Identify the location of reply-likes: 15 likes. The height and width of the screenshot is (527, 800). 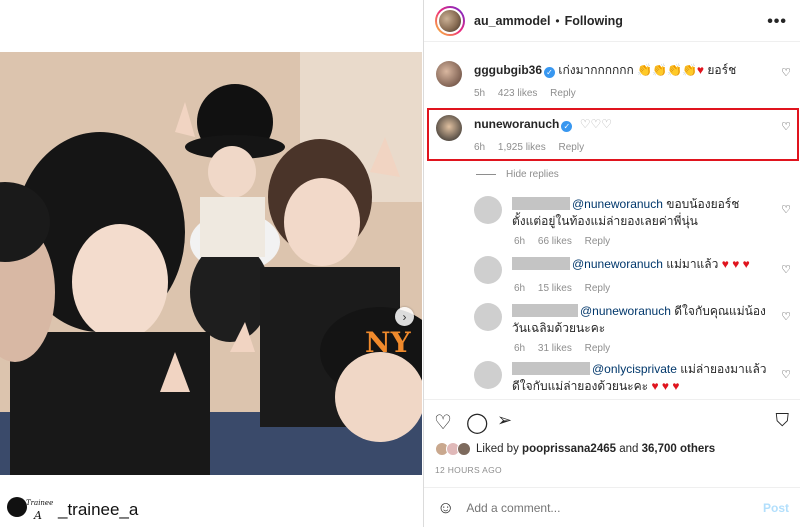
(555, 288).